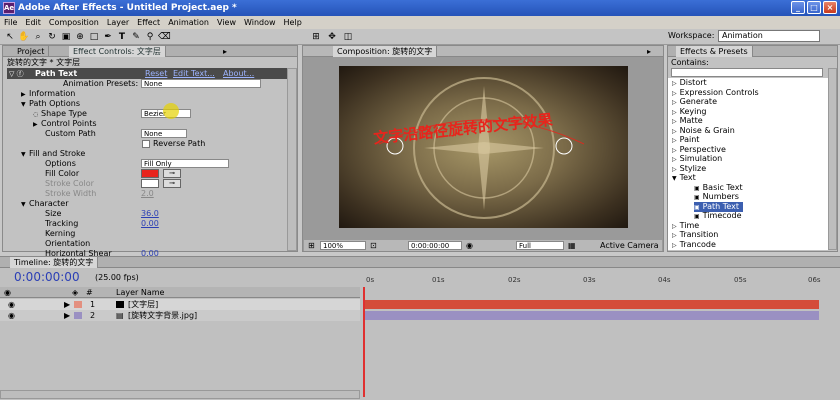 This screenshot has height=400, width=840. What do you see at coordinates (747, 72) in the screenshot?
I see `contains-search-input` at bounding box center [747, 72].